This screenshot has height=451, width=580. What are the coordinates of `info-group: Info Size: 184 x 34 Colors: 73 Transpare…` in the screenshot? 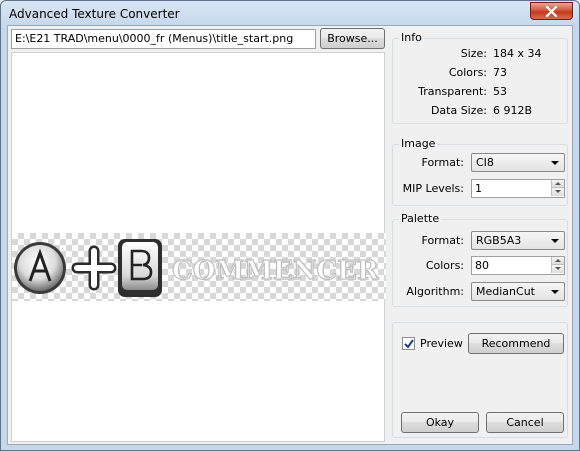 It's located at (480, 77).